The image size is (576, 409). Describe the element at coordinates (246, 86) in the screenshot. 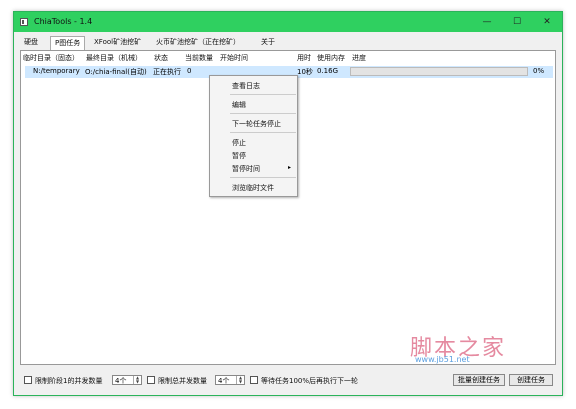

I see `menu-view-log: 查看日志` at that location.